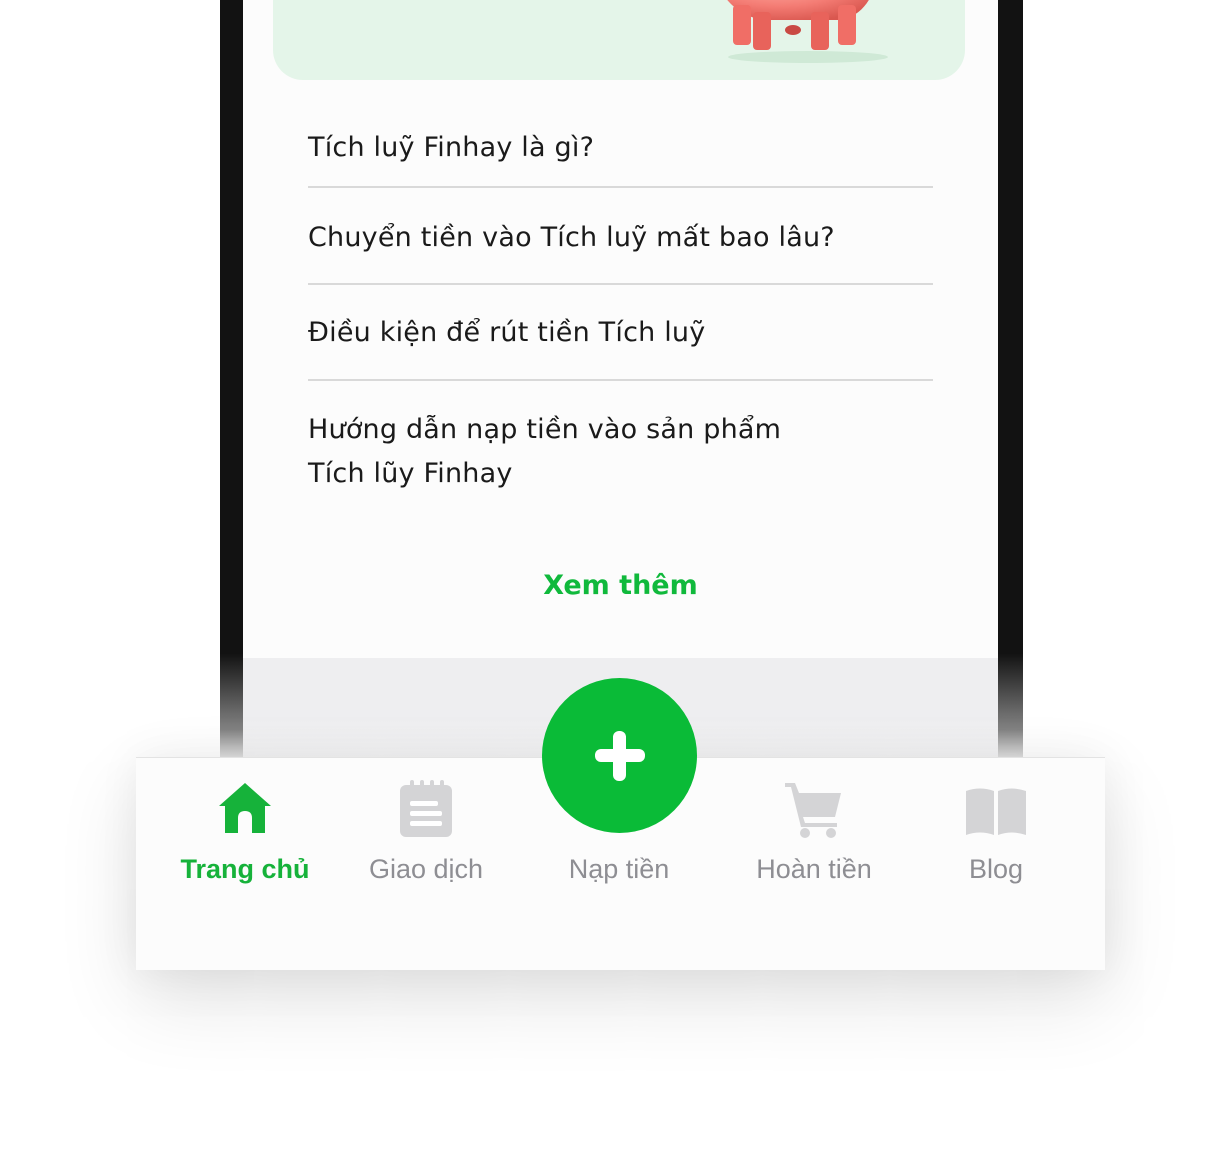  What do you see at coordinates (996, 811) in the screenshot?
I see `book-icon` at bounding box center [996, 811].